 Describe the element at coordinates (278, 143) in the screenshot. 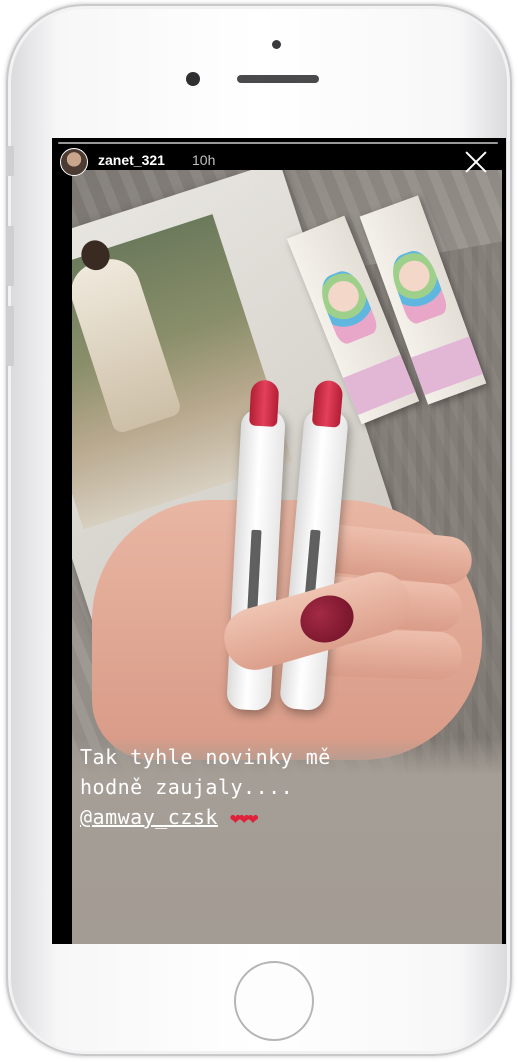

I see `story-progress-bar` at that location.